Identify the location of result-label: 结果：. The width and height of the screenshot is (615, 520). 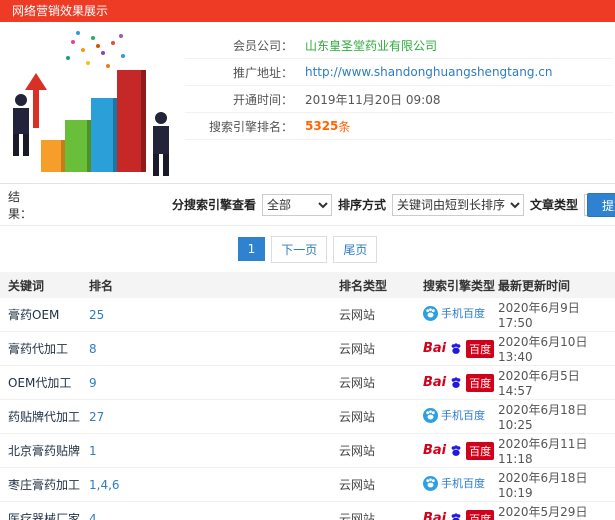
(20, 205).